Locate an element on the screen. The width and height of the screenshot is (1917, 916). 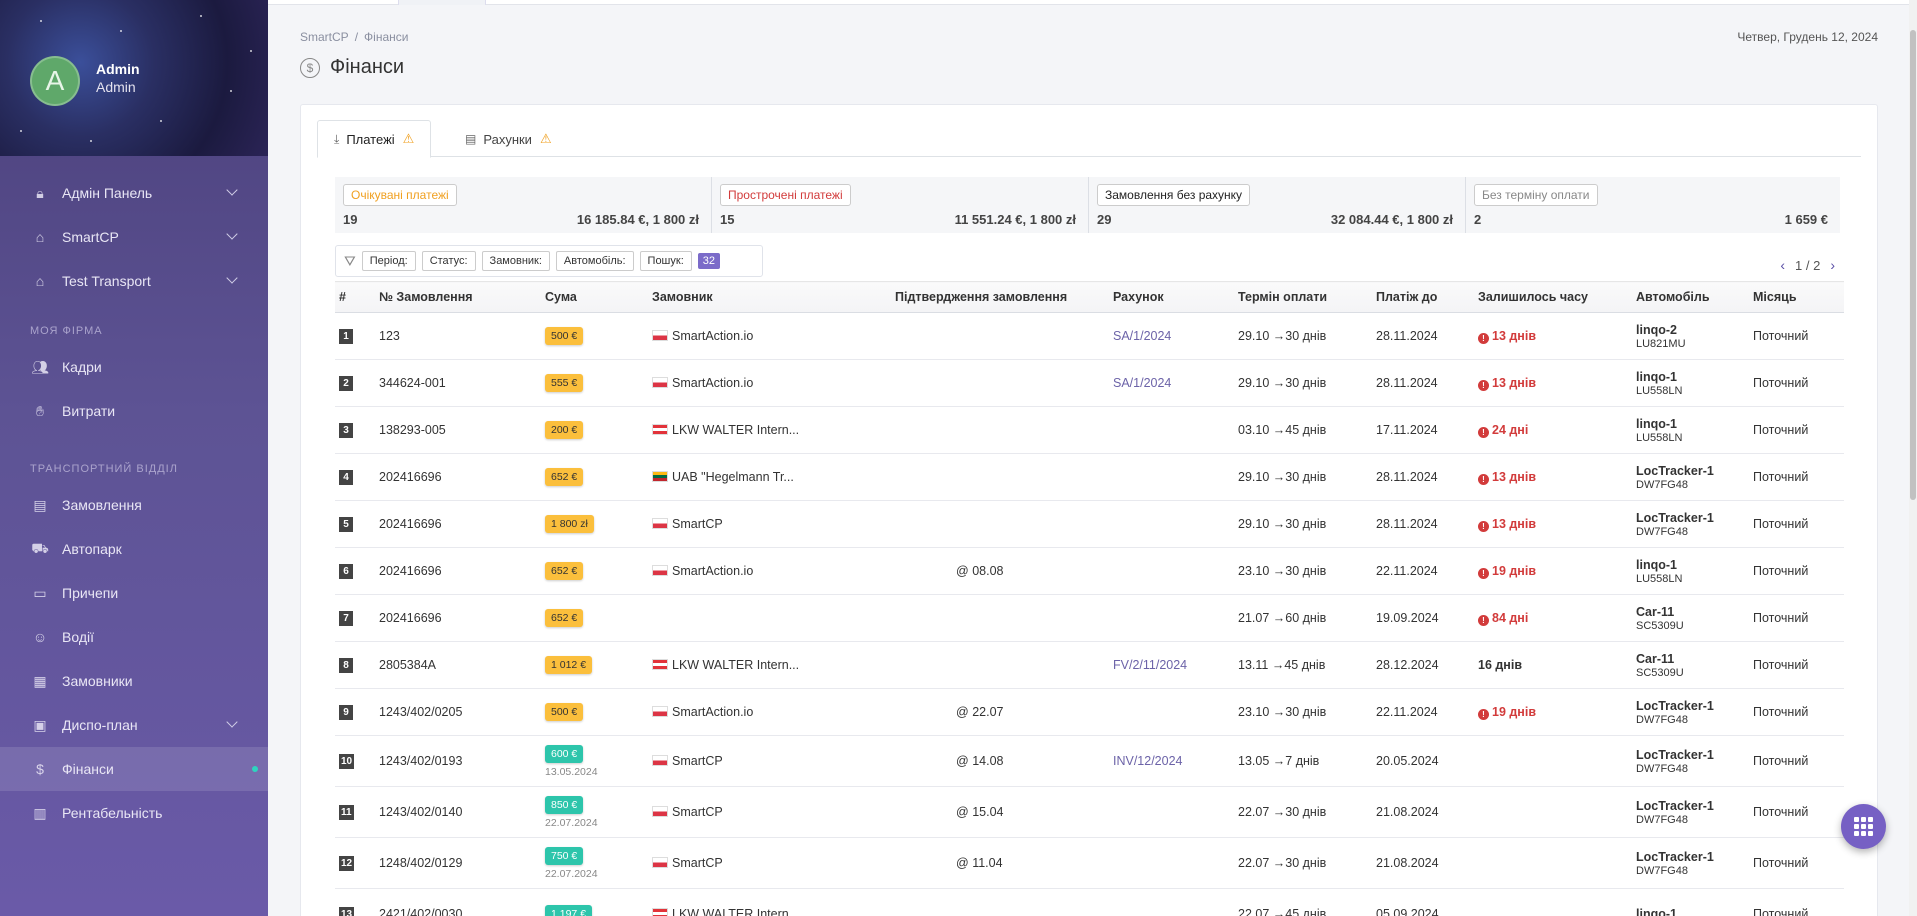
amount-badge: 600 € is located at coordinates (564, 753).